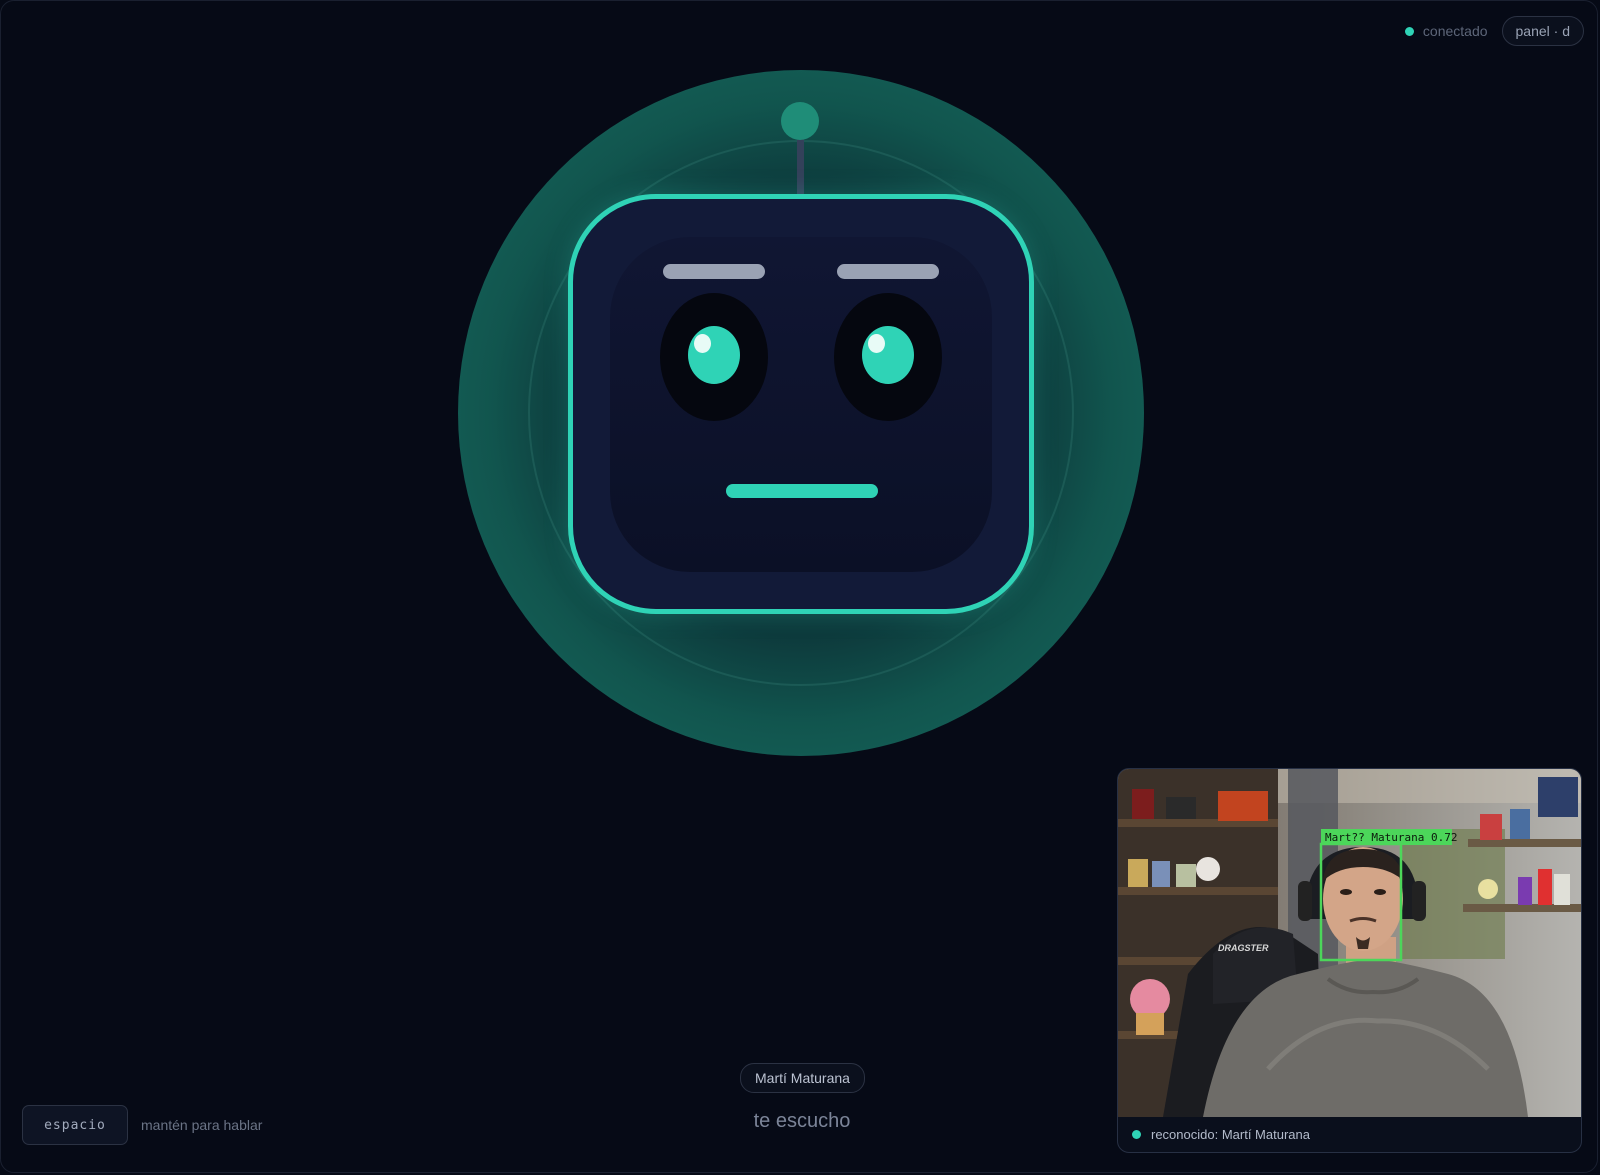 The width and height of the screenshot is (1600, 1175). I want to click on connection-label: conectado, so click(1455, 31).